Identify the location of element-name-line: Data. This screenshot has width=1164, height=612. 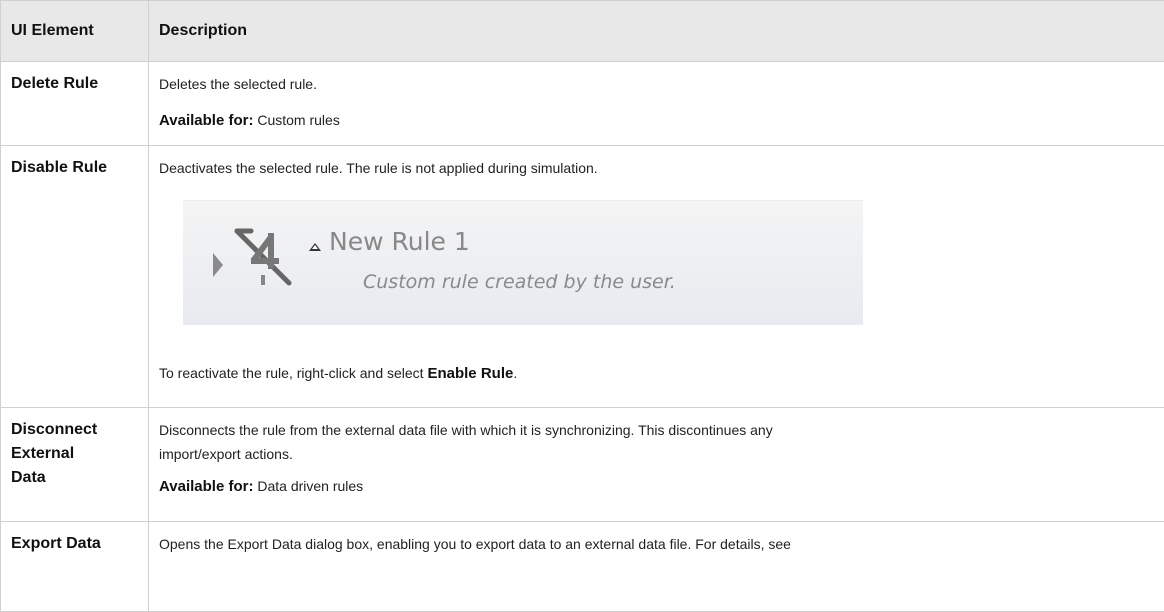
(74, 478).